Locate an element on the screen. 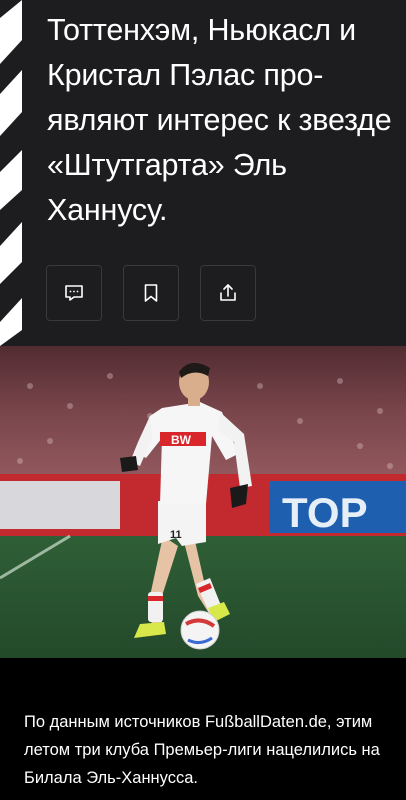  football is located at coordinates (200, 630).